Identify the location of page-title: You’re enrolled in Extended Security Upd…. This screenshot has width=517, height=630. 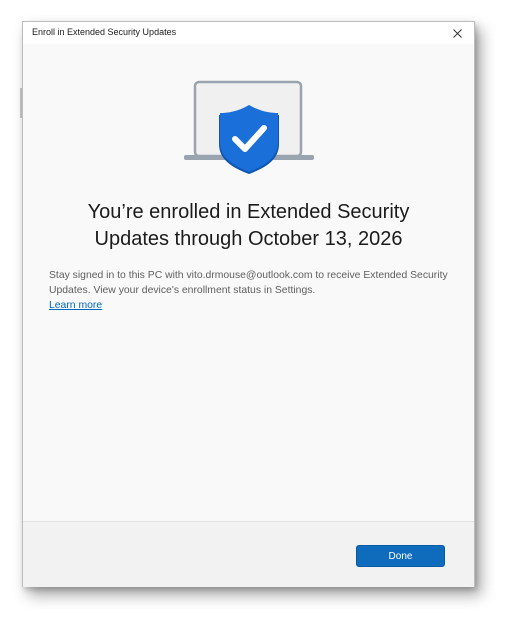
(248, 226).